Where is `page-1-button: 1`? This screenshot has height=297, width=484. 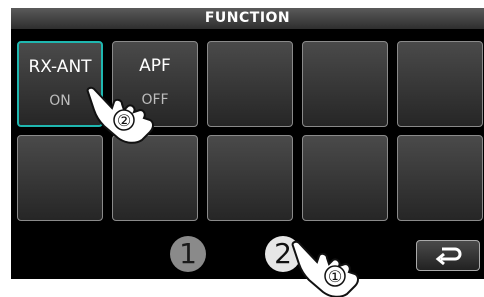 page-1-button: 1 is located at coordinates (188, 254).